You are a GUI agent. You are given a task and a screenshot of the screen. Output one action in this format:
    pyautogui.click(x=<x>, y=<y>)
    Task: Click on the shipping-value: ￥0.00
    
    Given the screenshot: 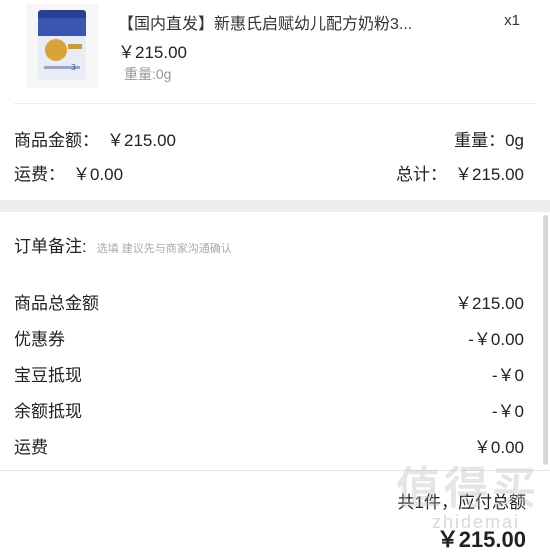 What is the action you would take?
    pyautogui.click(x=98, y=174)
    